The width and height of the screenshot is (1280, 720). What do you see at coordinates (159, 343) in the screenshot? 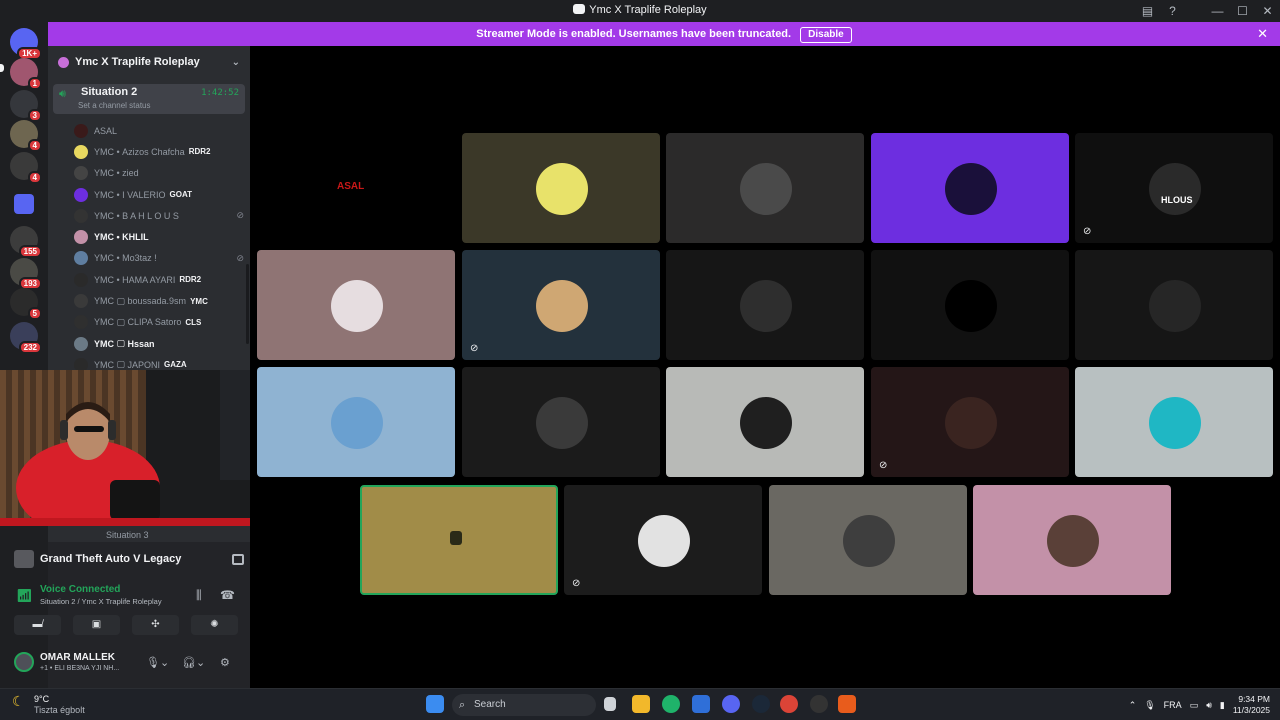
I see `voice-member: YMC ▢ Hssan` at bounding box center [159, 343].